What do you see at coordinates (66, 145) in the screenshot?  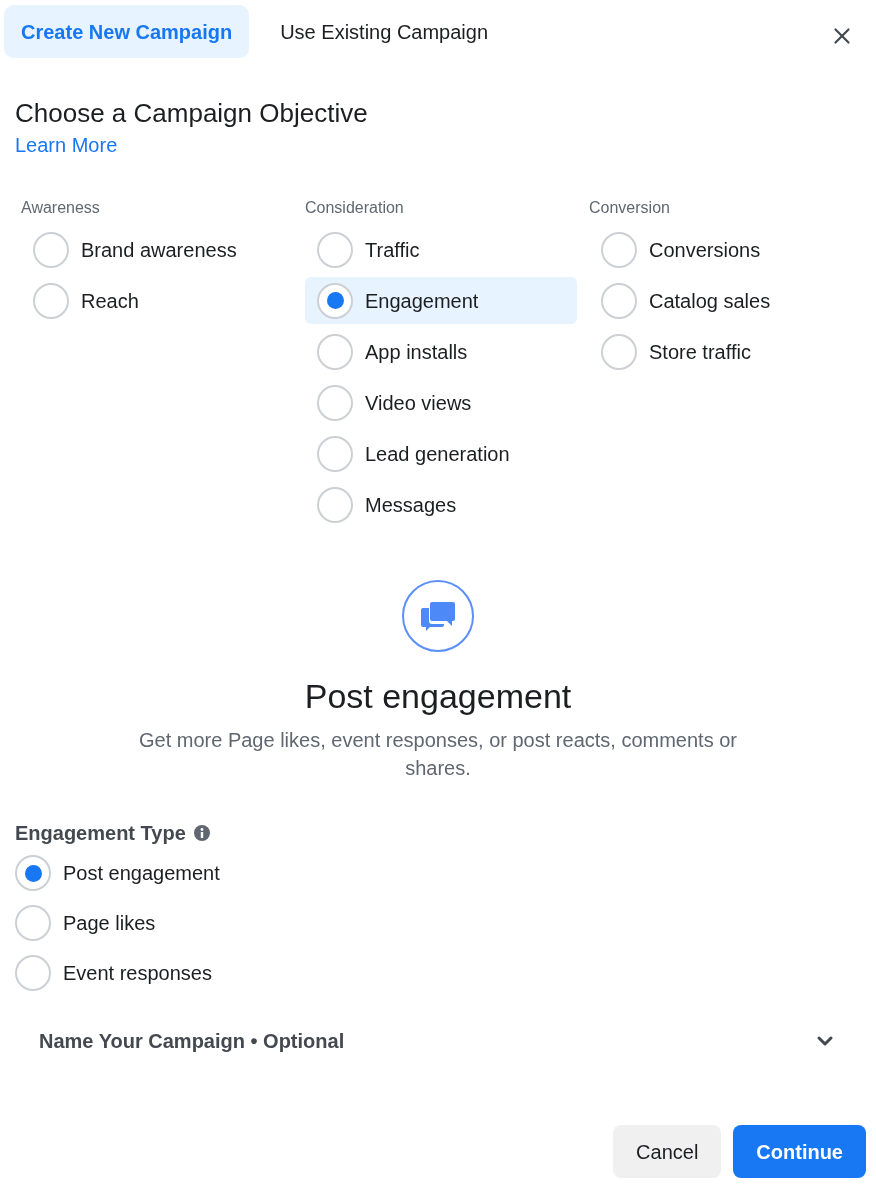 I see `learn-more-link: Learn More` at bounding box center [66, 145].